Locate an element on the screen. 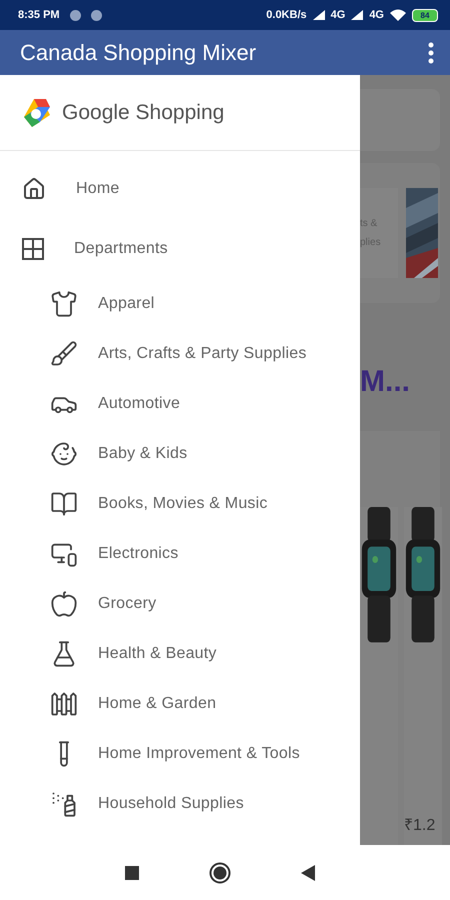 Image resolution: width=450 pixels, height=900 pixels. home-button-icon is located at coordinates (220, 873).